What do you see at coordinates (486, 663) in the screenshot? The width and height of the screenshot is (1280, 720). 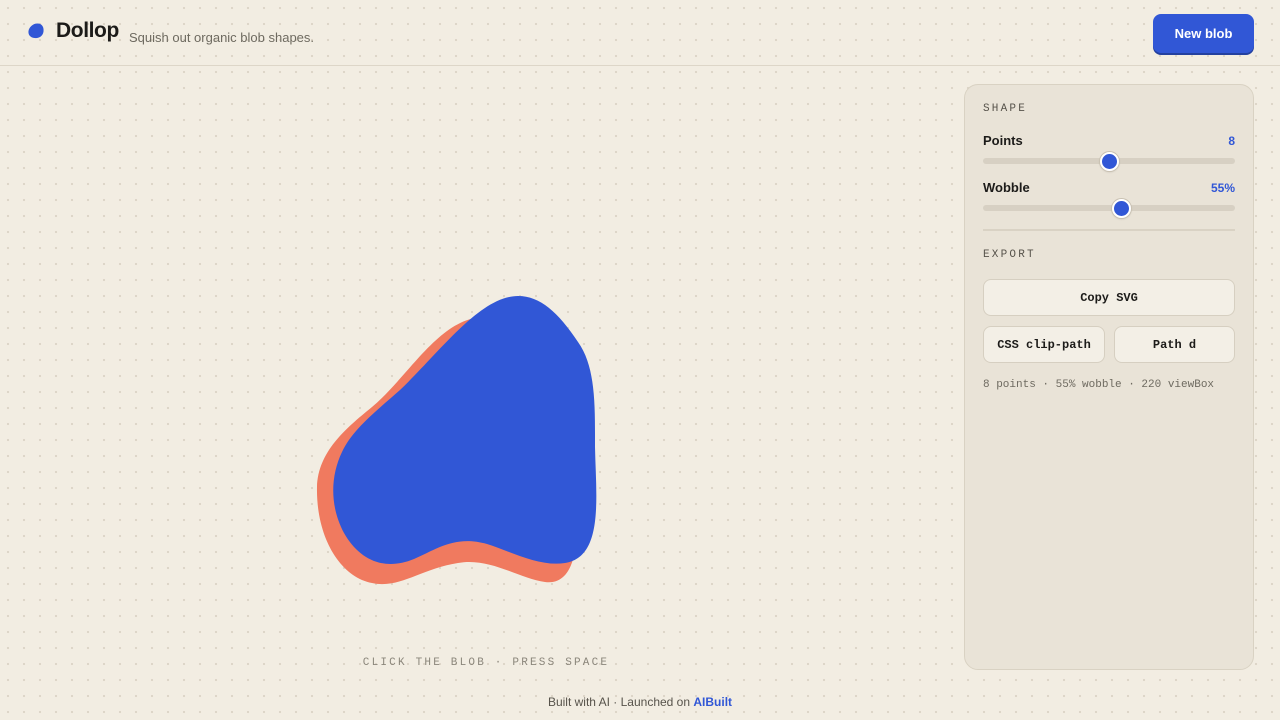 I see `interaction-hint: CLICK THE BLOB · PRESS SPACE` at bounding box center [486, 663].